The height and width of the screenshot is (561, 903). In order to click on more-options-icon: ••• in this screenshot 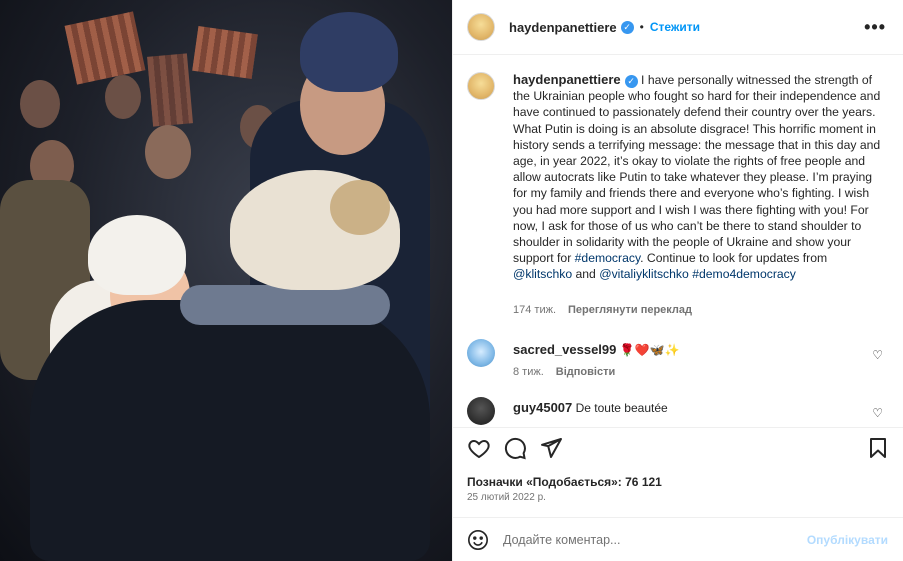, I will do `click(875, 27)`.